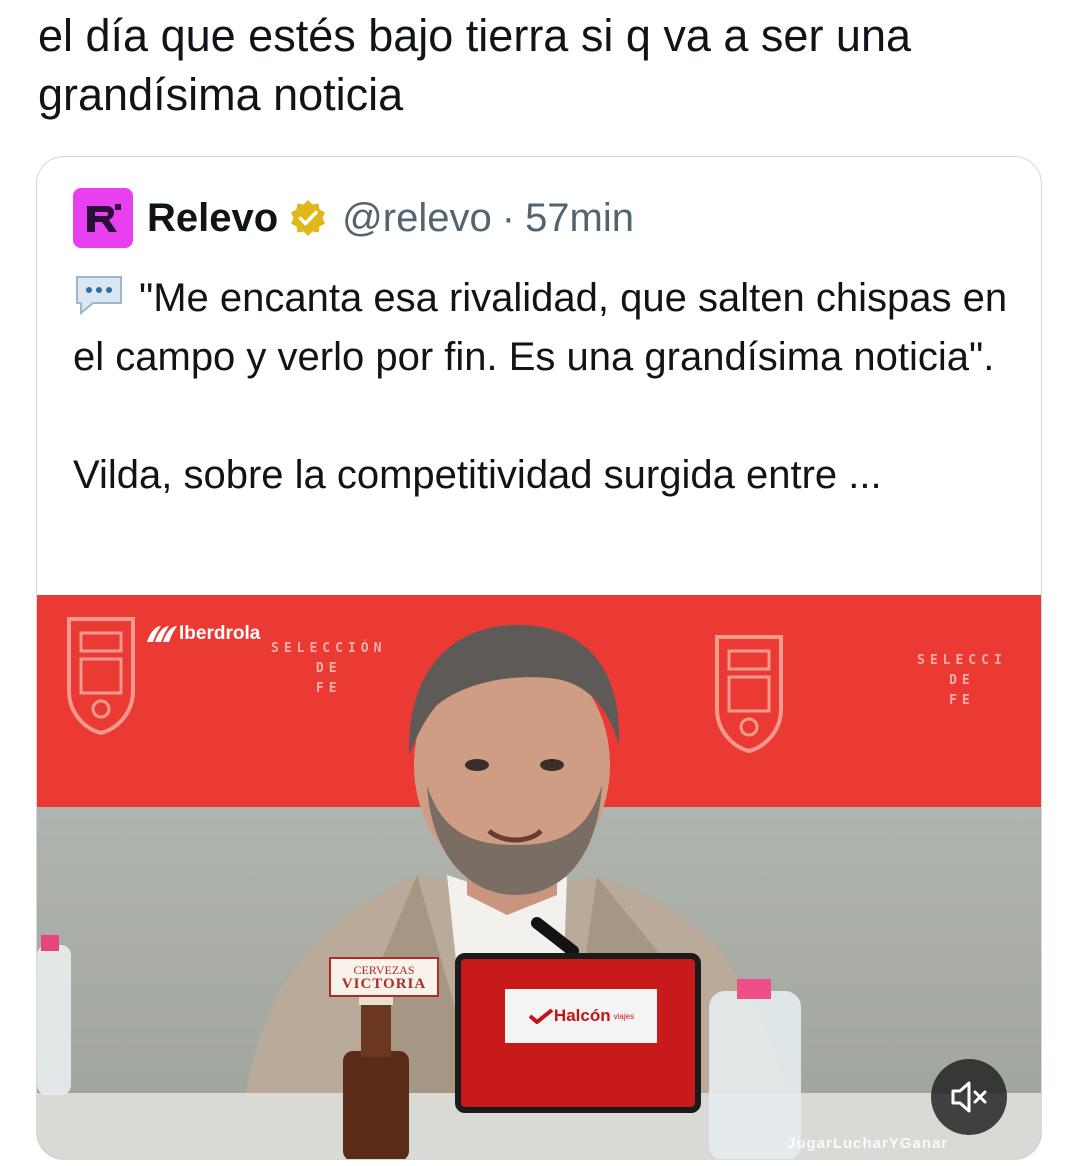  I want to click on video-watermark: JugarLucharYGanar, so click(868, 1143).